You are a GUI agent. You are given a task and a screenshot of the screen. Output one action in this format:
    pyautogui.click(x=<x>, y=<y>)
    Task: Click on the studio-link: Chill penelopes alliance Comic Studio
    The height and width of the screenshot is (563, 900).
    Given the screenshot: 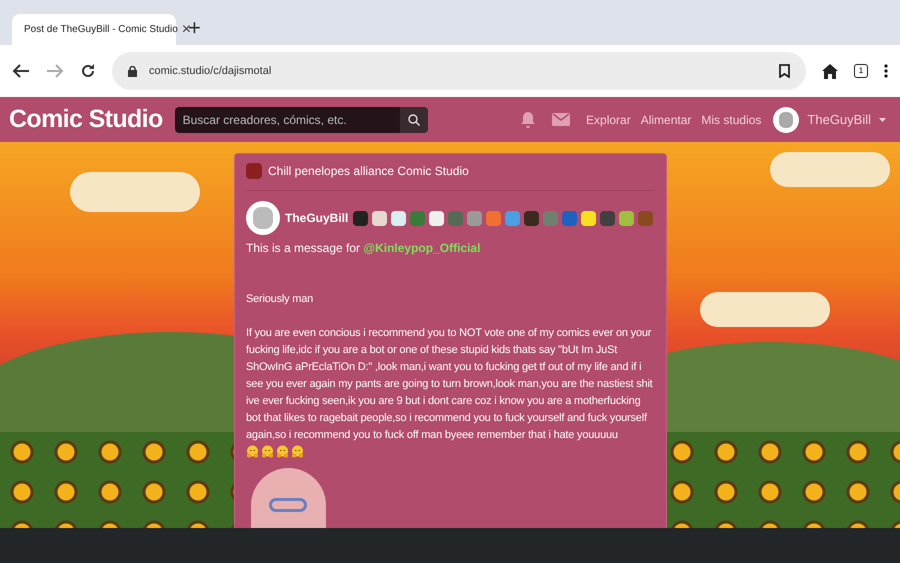 What is the action you would take?
    pyautogui.click(x=368, y=171)
    